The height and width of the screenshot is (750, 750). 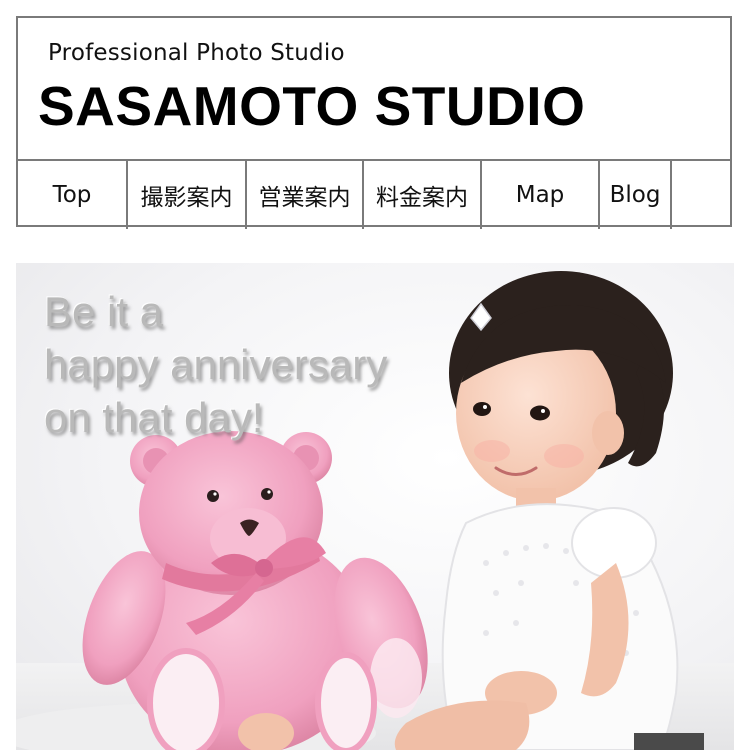 I want to click on hero-caption-line: happy anniversary, so click(x=216, y=364).